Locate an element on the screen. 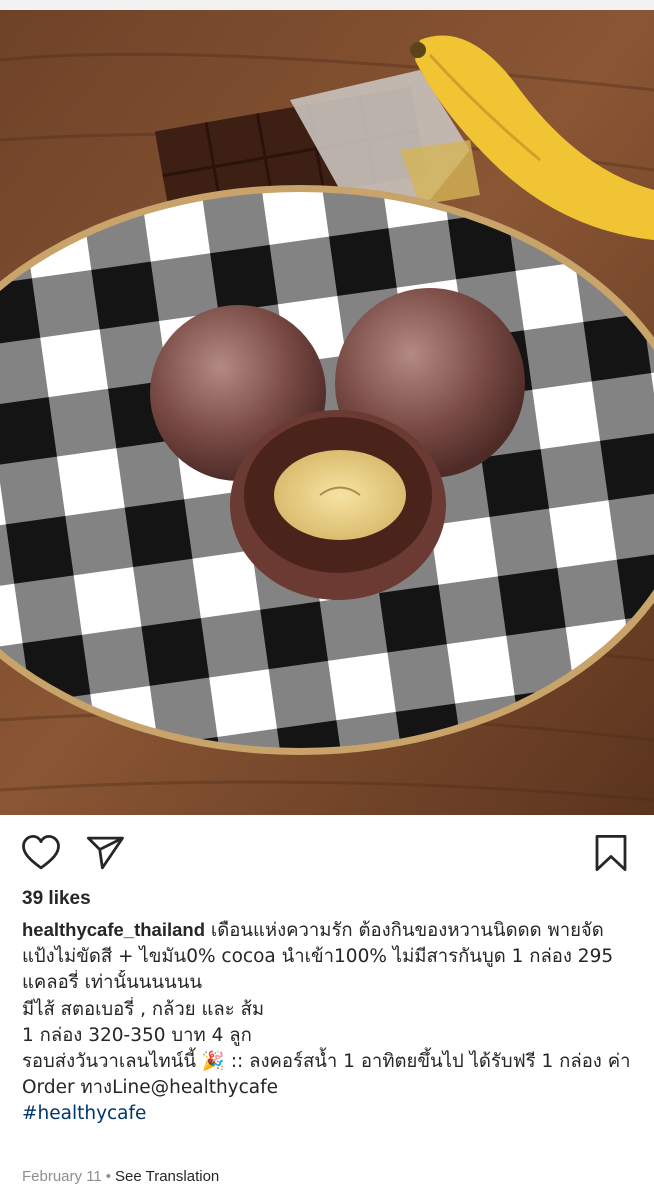  caption-line: แคลอรี่ เท่านั้นนนนนน is located at coordinates (112, 983).